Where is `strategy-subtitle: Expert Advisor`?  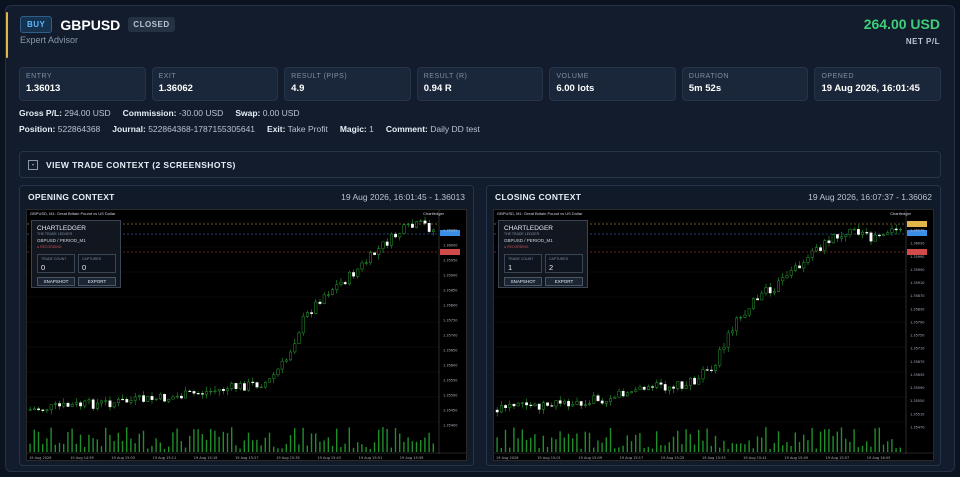 strategy-subtitle: Expert Advisor is located at coordinates (49, 40).